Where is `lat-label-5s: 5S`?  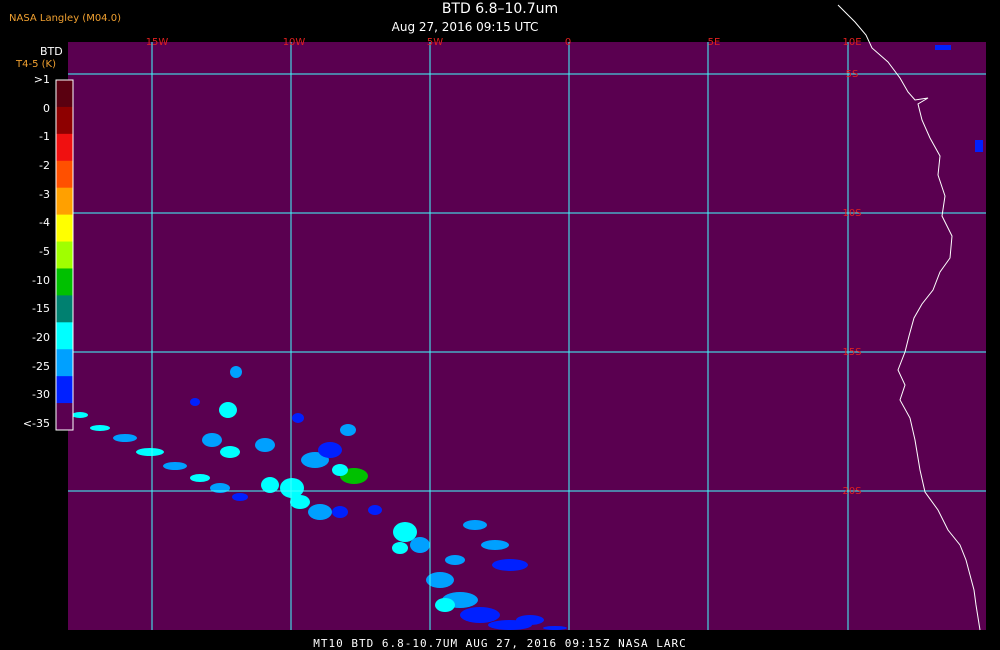
lat-label-5s: 5S is located at coordinates (852, 74).